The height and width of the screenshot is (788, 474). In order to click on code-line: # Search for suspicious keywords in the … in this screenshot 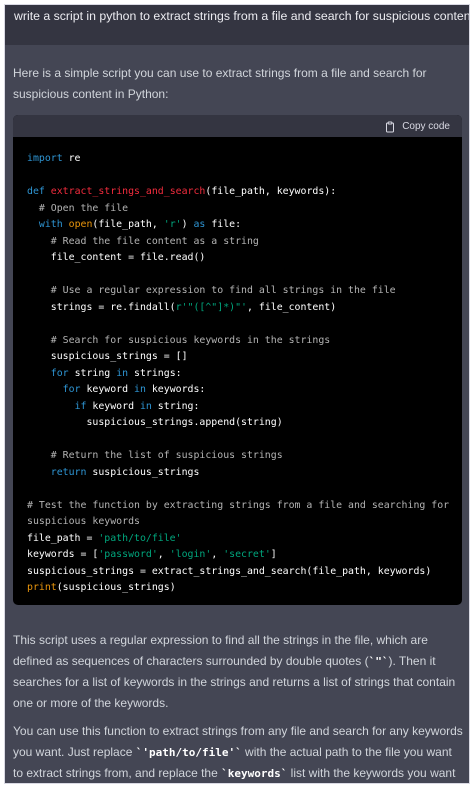, I will do `click(244, 341)`.